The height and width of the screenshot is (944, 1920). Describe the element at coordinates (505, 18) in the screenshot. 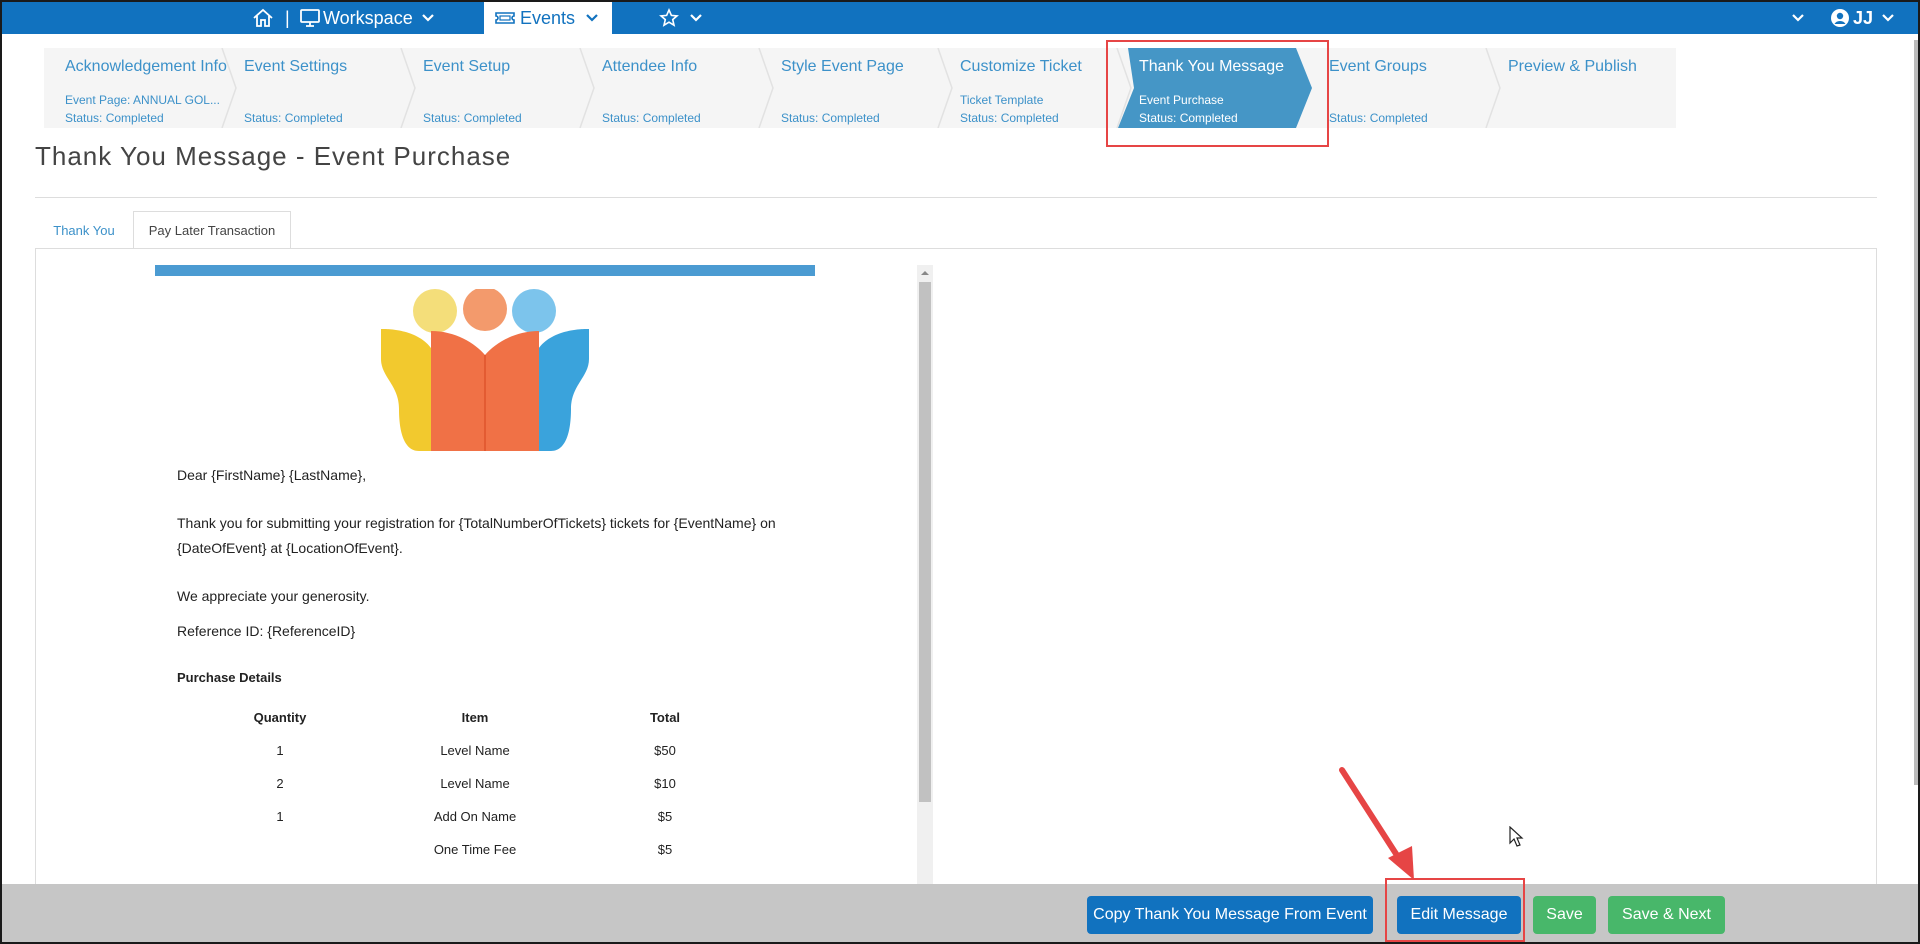

I see `ticket-icon` at that location.